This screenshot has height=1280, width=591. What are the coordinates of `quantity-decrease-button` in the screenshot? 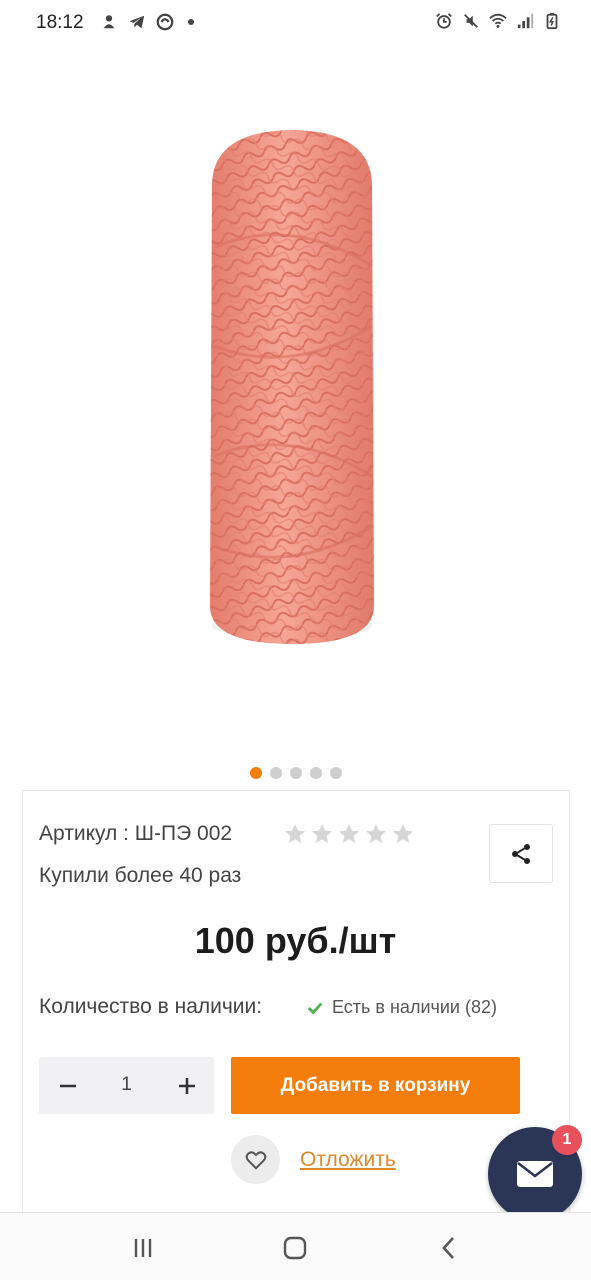 It's located at (68, 1086).